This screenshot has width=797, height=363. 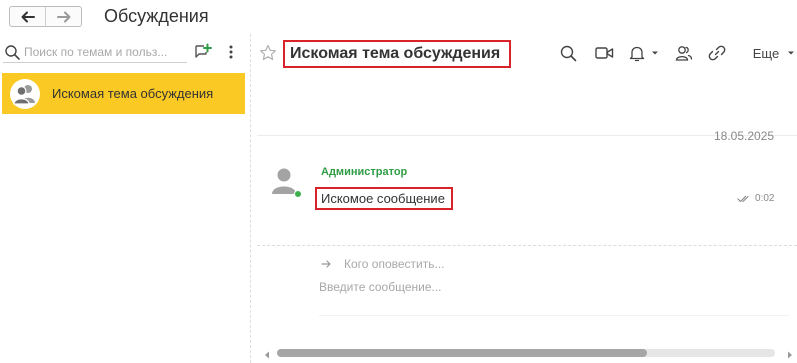 I want to click on navigation-buttons, so click(x=45, y=16).